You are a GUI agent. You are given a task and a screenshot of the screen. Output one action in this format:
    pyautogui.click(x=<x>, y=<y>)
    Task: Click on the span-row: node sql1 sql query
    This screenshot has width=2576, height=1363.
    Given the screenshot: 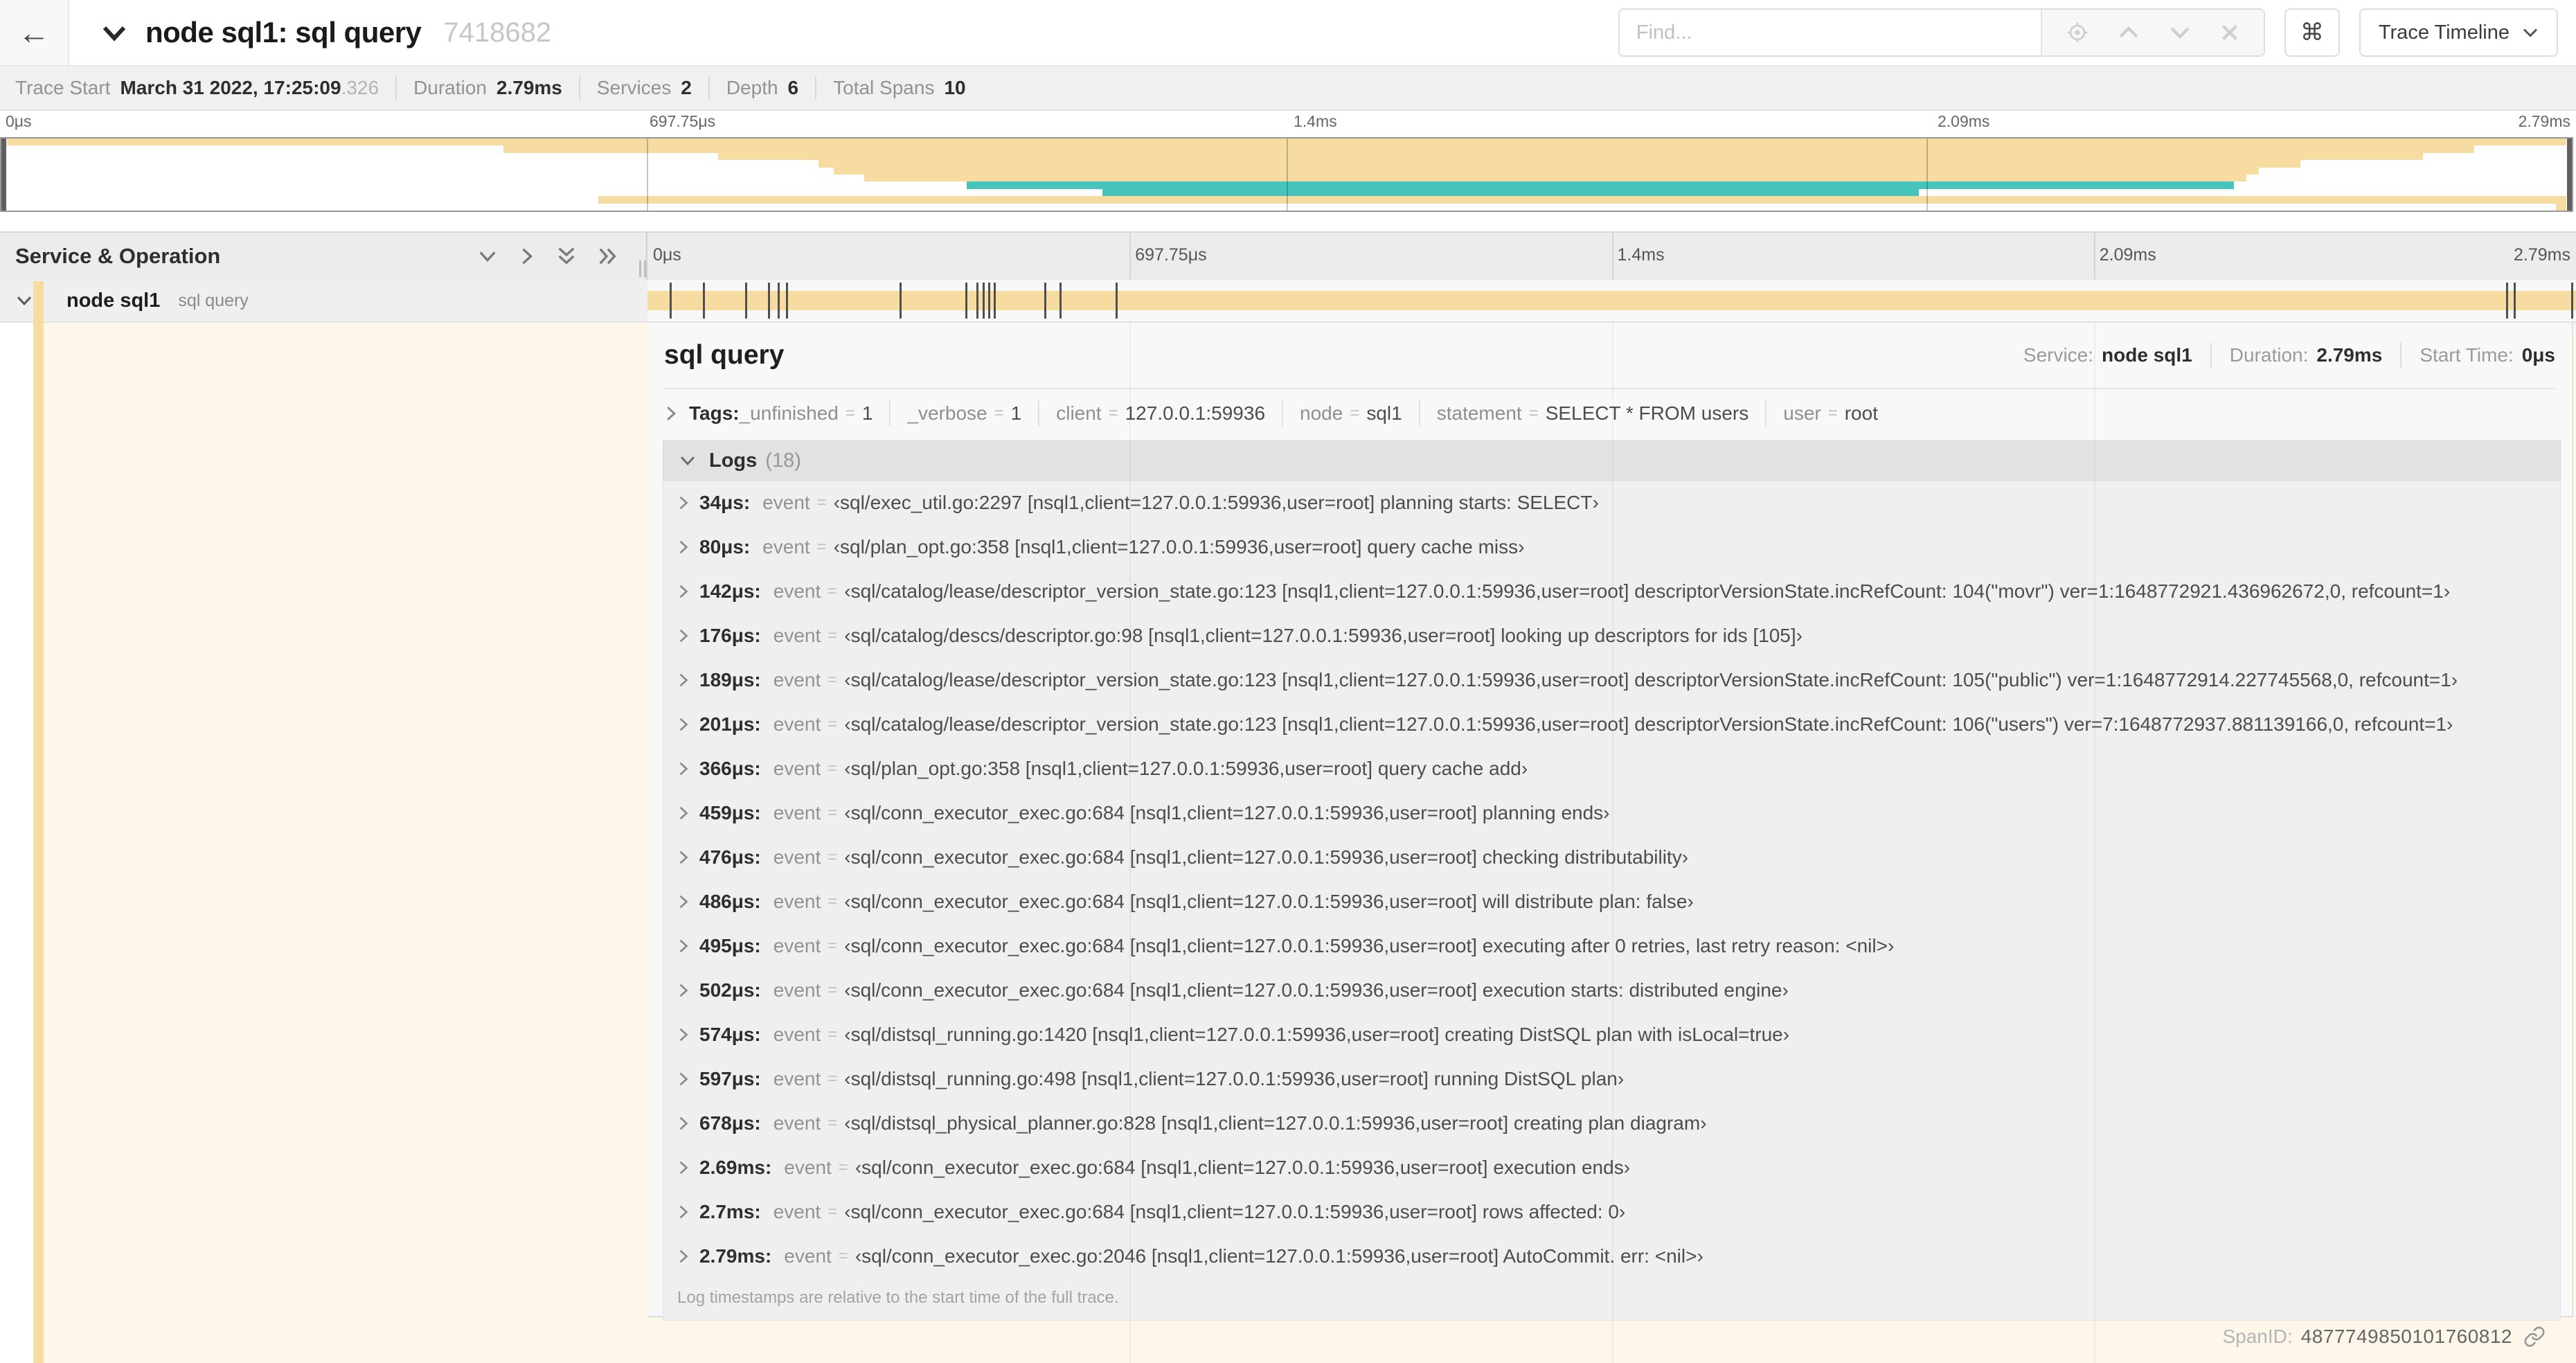 What is the action you would take?
    pyautogui.click(x=1288, y=301)
    